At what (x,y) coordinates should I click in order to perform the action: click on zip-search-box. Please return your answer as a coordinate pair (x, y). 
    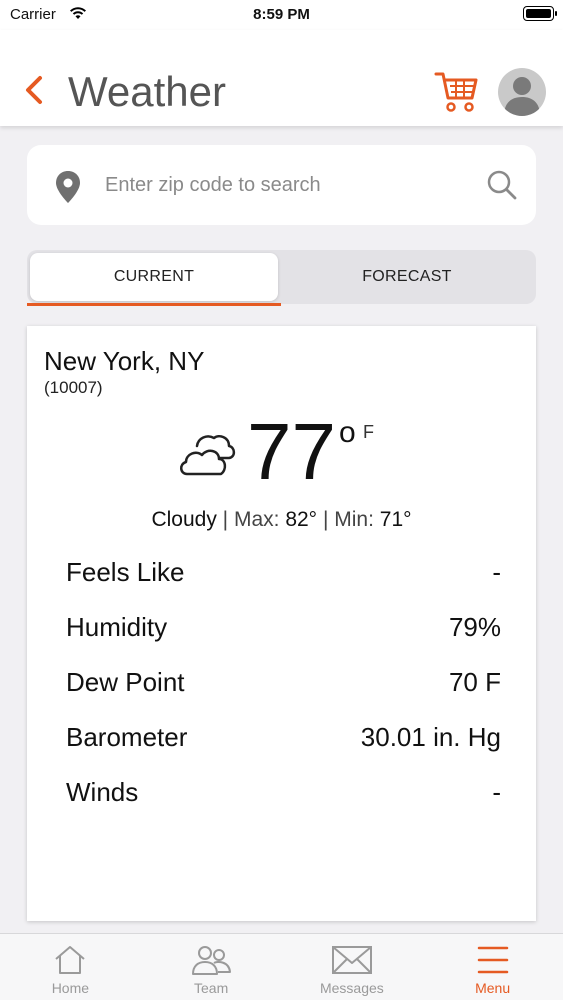
    Looking at the image, I should click on (281, 185).